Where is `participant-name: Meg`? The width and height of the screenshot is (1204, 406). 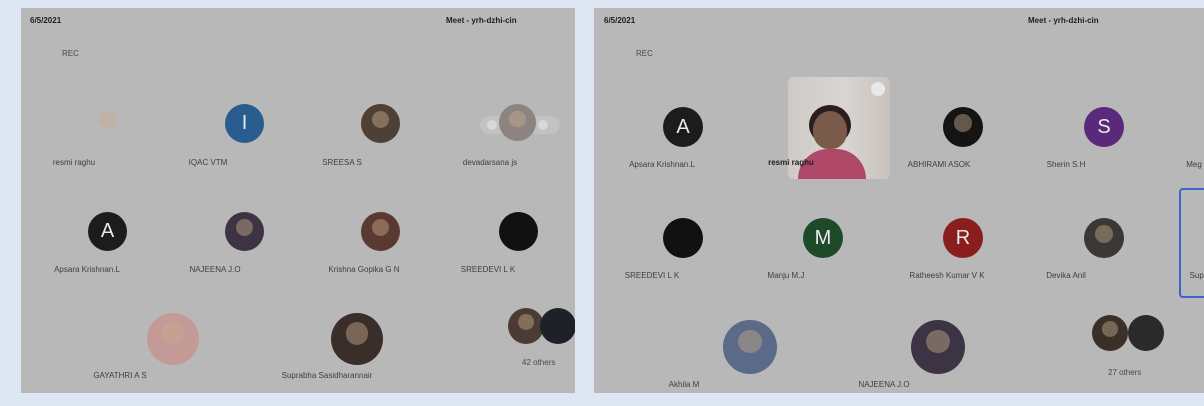 participant-name: Meg is located at coordinates (1194, 164).